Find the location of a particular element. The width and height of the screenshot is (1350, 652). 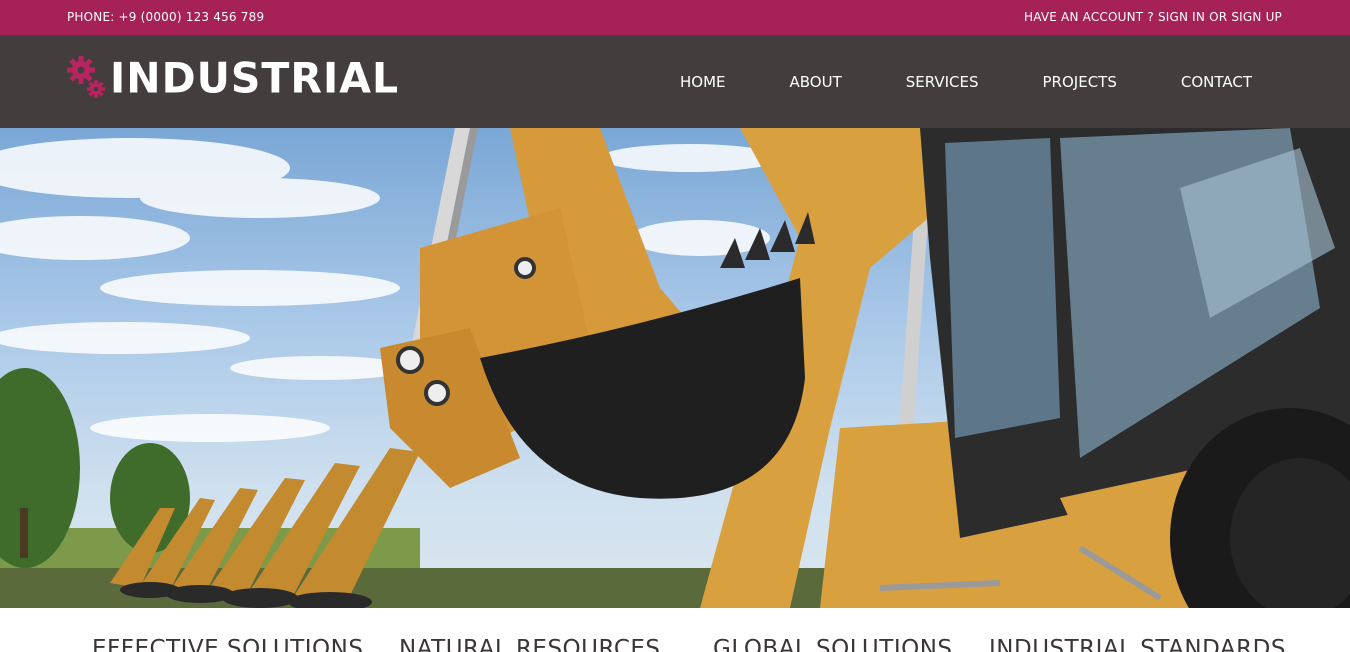

account-links: HAVE AN ACCOUNT ? SIGN IN OR SIGN UP is located at coordinates (1153, 17).